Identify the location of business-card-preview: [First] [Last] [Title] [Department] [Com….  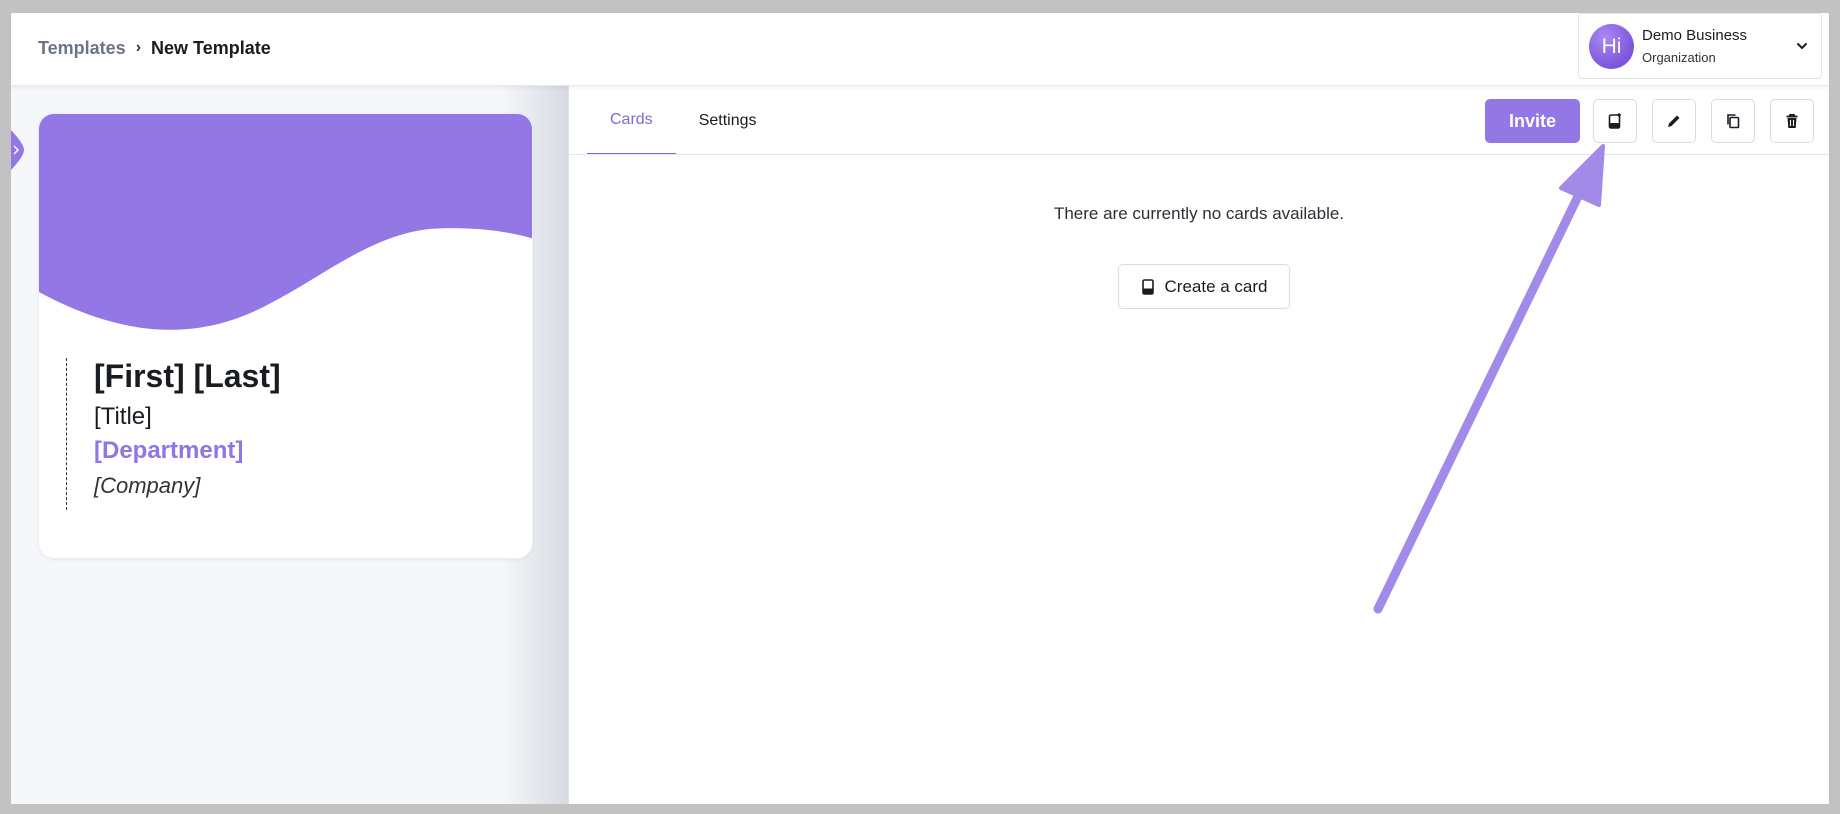
(285, 336).